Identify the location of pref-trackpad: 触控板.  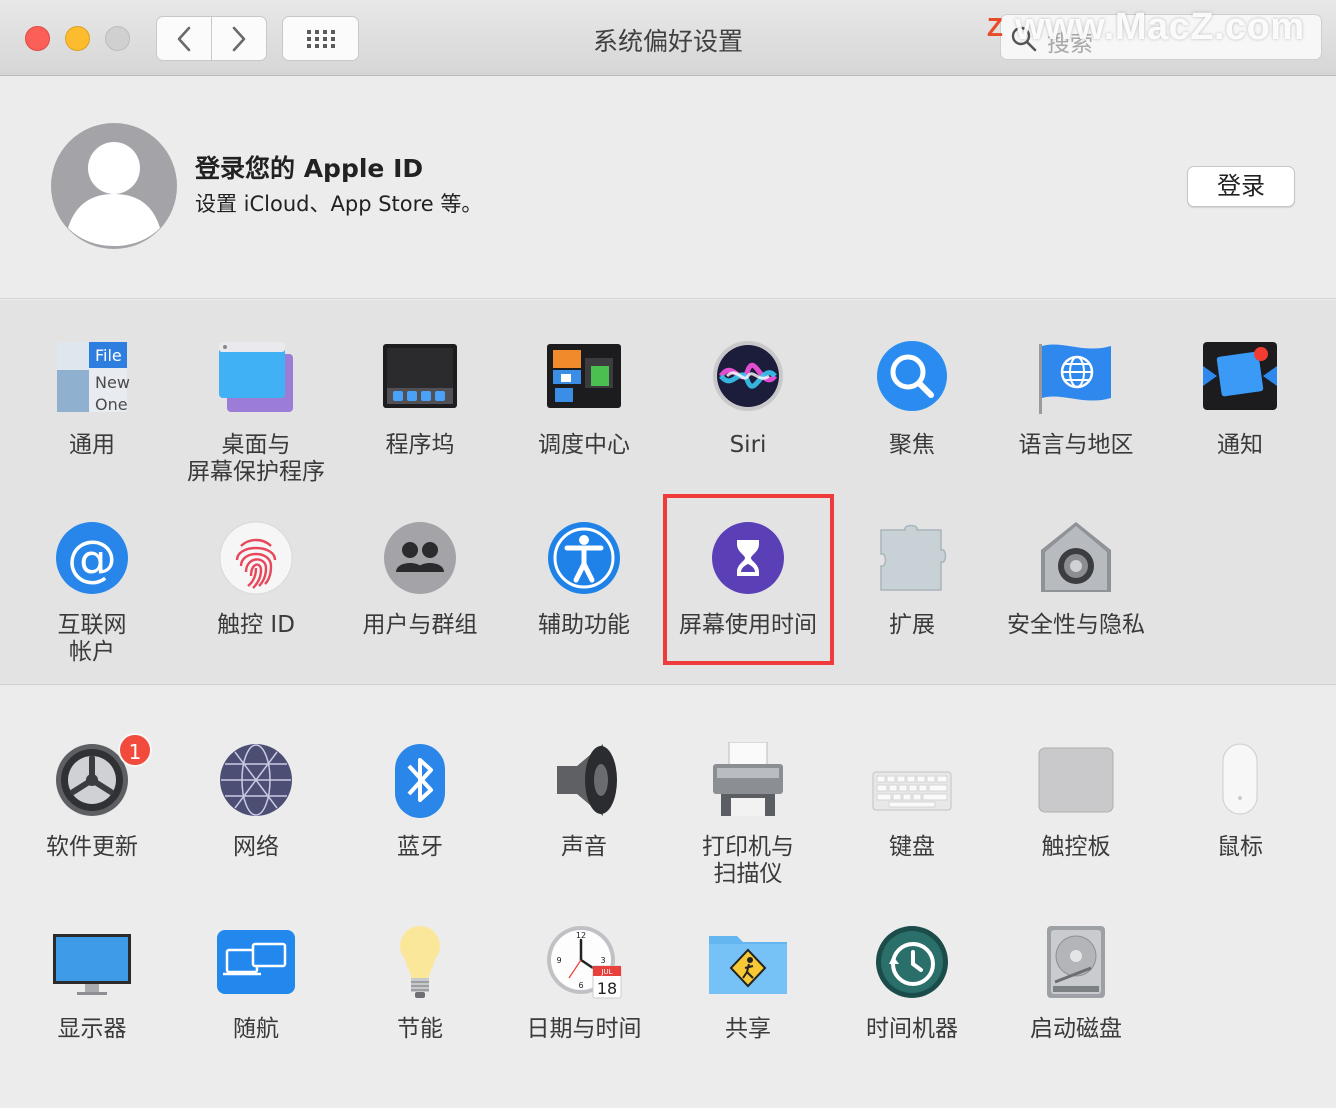
(1076, 801).